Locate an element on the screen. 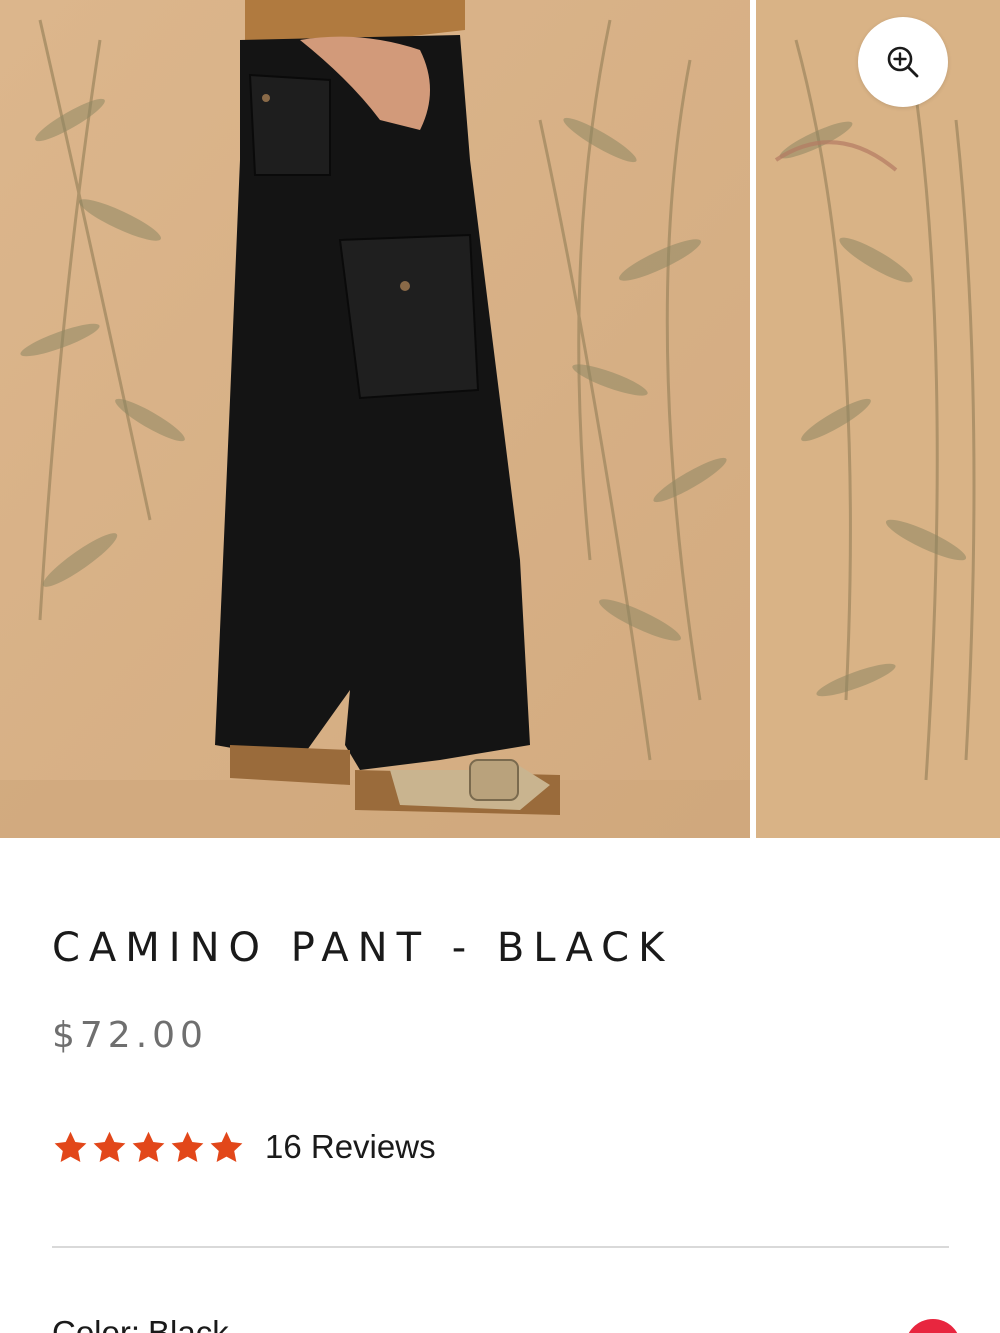  zoom-in-icon is located at coordinates (903, 62).